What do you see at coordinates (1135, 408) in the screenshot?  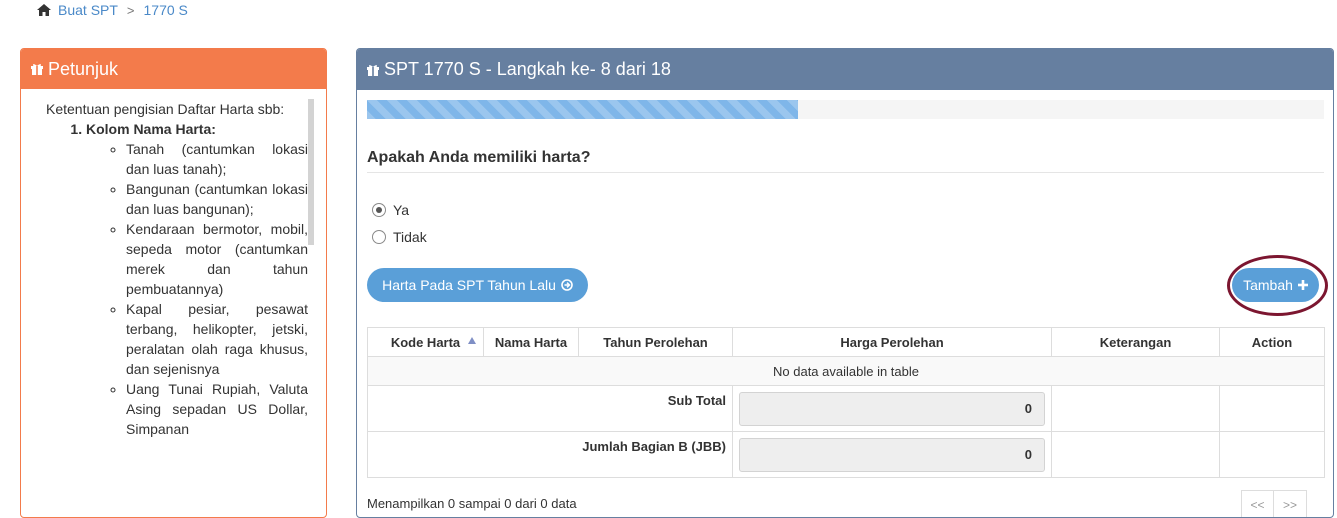 I see `subtotal-keterangan-cell` at bounding box center [1135, 408].